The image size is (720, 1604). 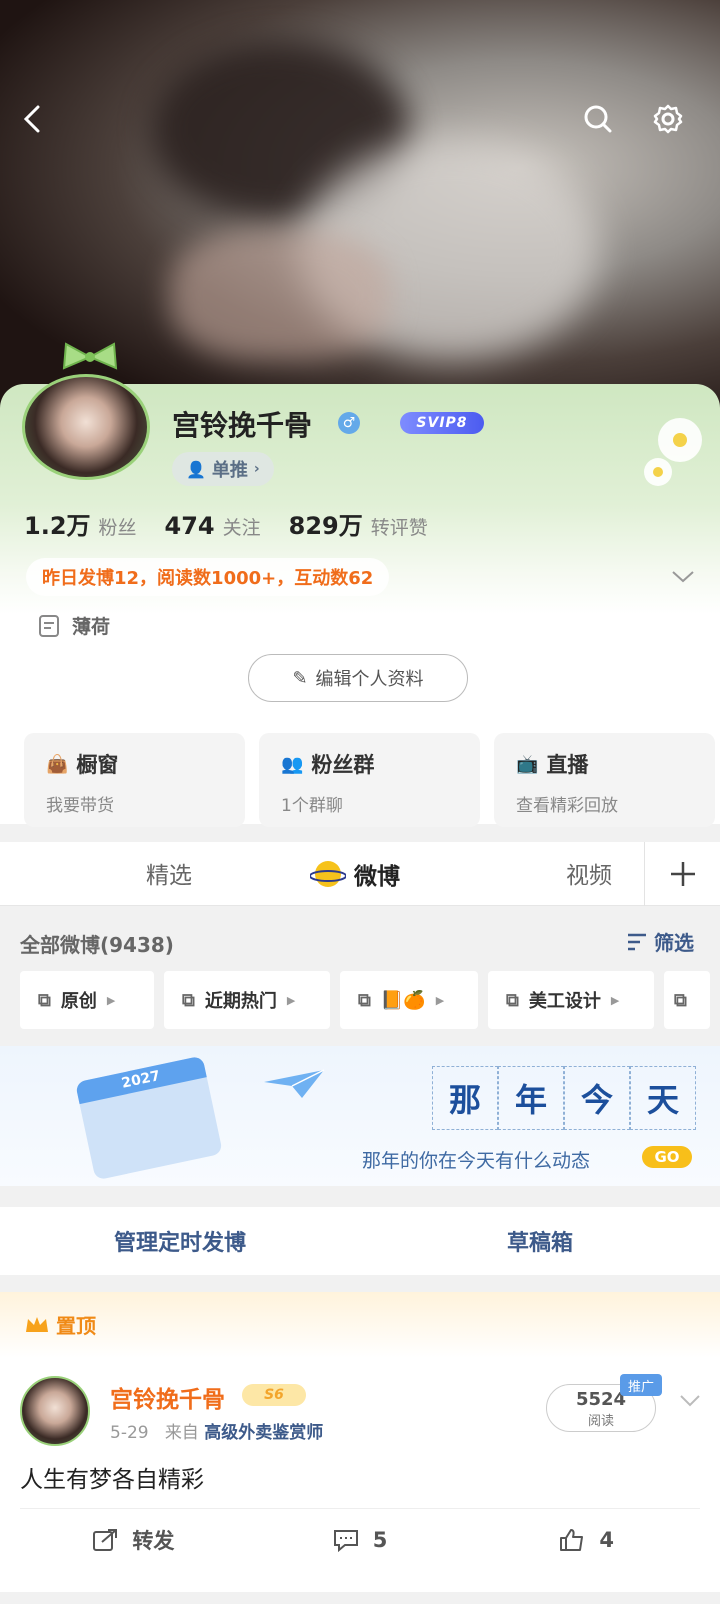 What do you see at coordinates (169, 873) in the screenshot?
I see `tab-featured: 精选` at bounding box center [169, 873].